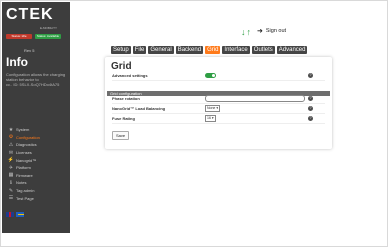  What do you see at coordinates (38, 130) in the screenshot?
I see `sidebar-item-system: ★ System` at bounding box center [38, 130].